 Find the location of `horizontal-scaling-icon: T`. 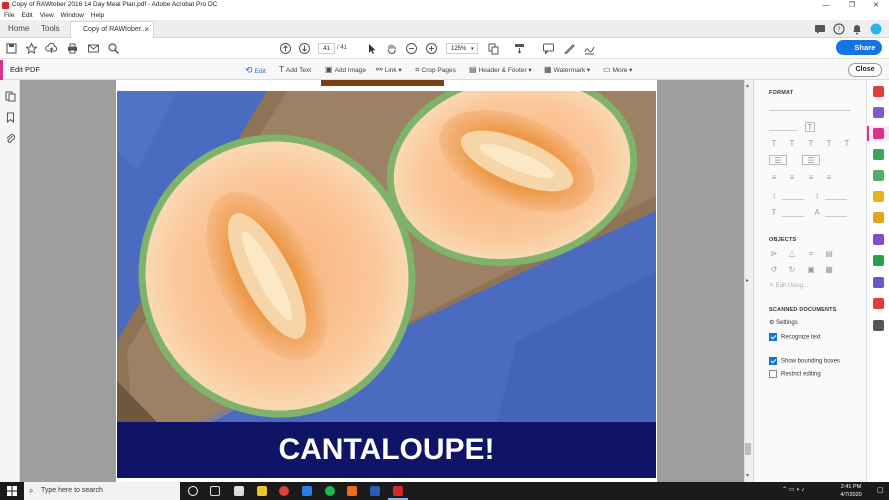

horizontal-scaling-icon: T is located at coordinates (774, 213).